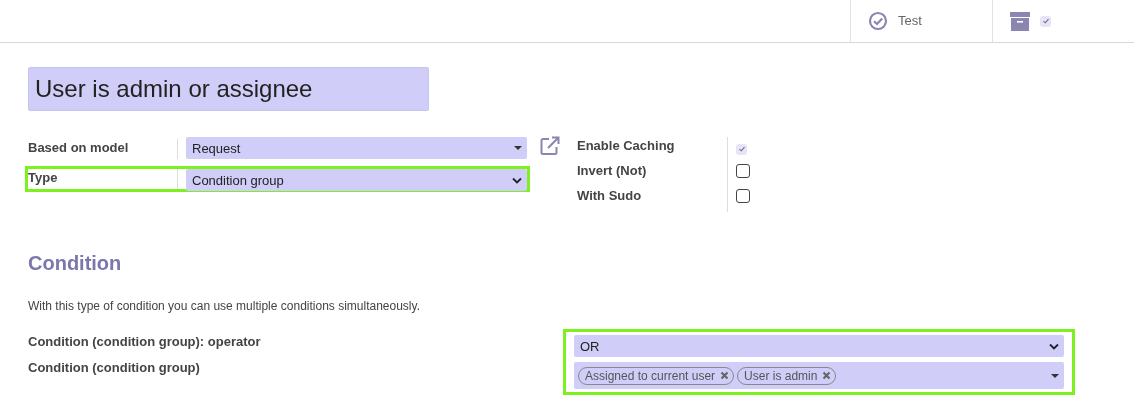 This screenshot has height=419, width=1134. I want to click on dropdown-field: Request, so click(356, 148).